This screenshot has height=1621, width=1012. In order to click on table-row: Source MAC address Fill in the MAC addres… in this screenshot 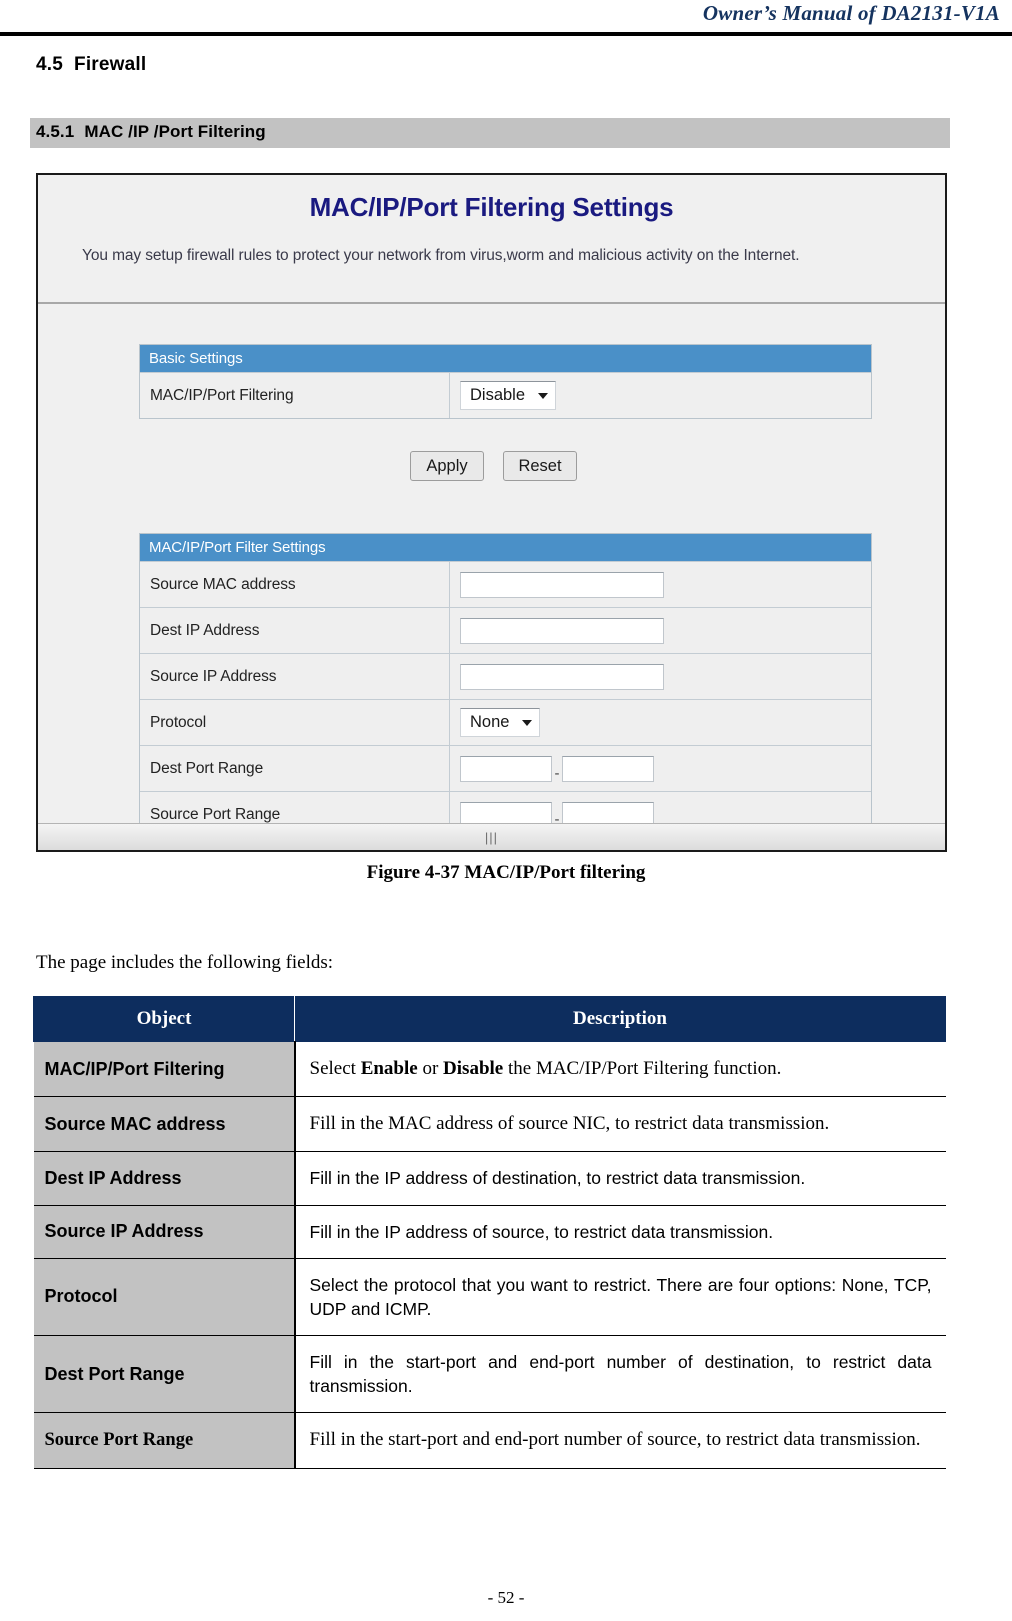, I will do `click(489, 1124)`.